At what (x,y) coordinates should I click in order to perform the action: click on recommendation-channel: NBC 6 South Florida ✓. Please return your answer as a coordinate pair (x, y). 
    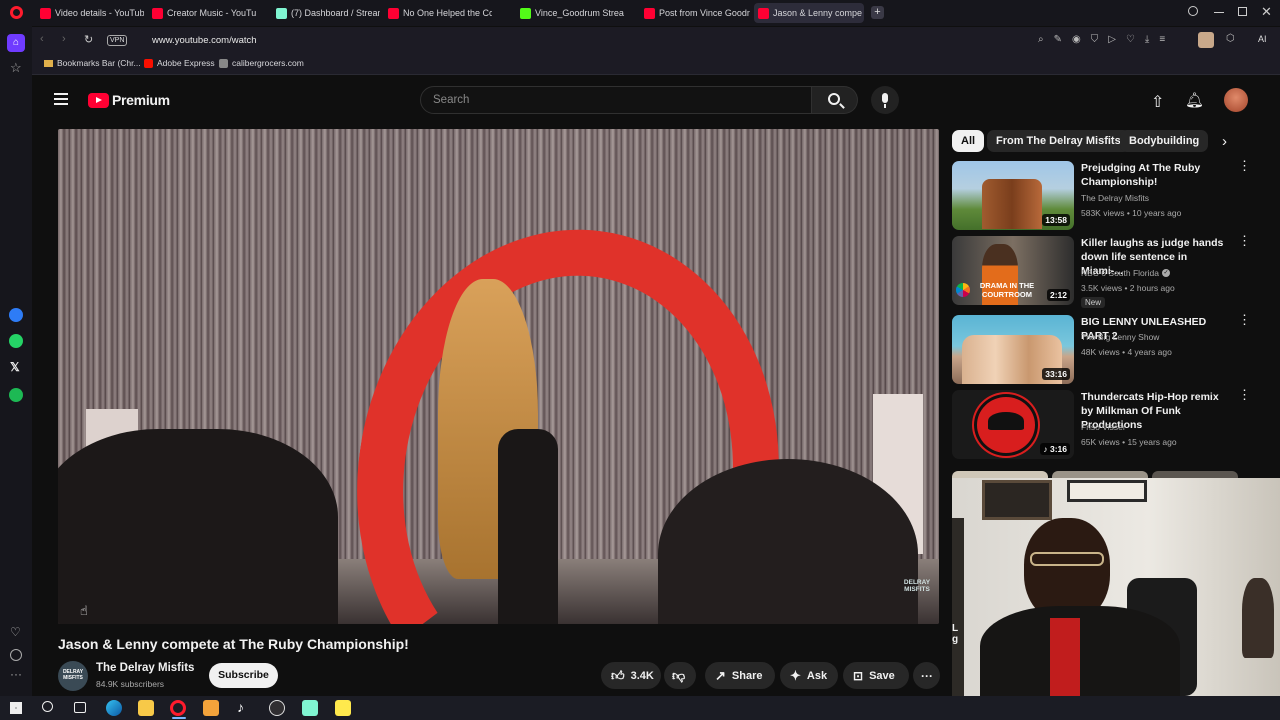
    Looking at the image, I should click on (1125, 273).